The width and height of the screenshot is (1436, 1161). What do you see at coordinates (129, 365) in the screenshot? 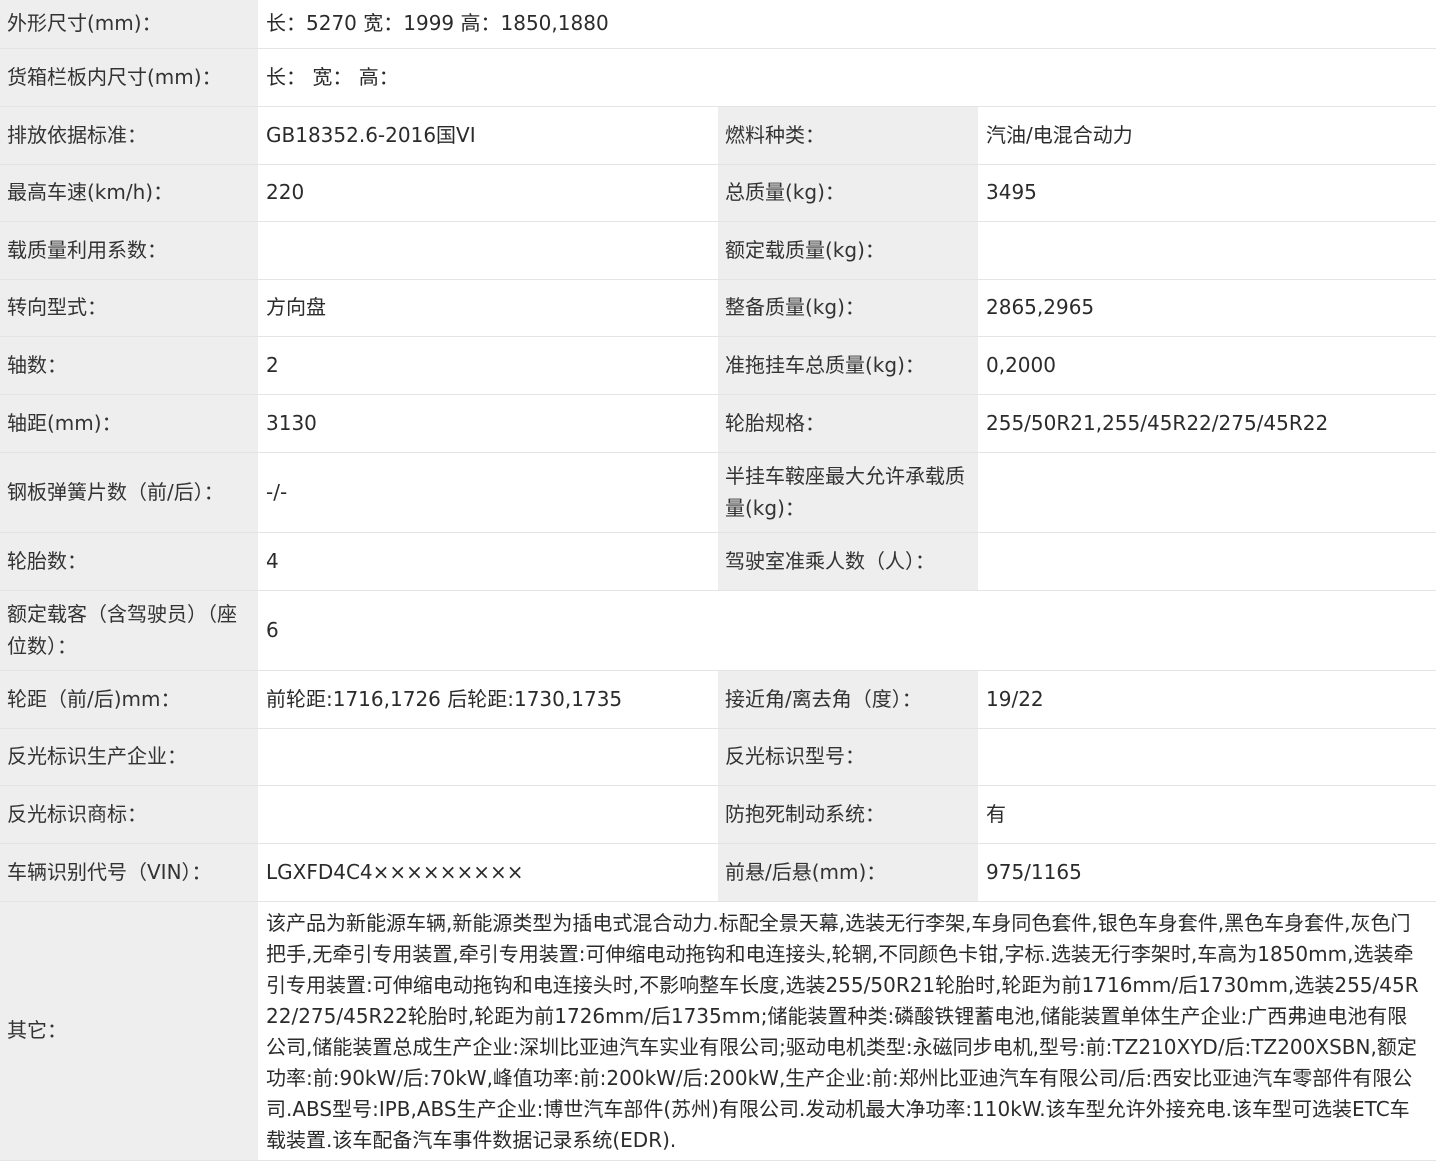
I see `spec-label: 轴数：` at bounding box center [129, 365].